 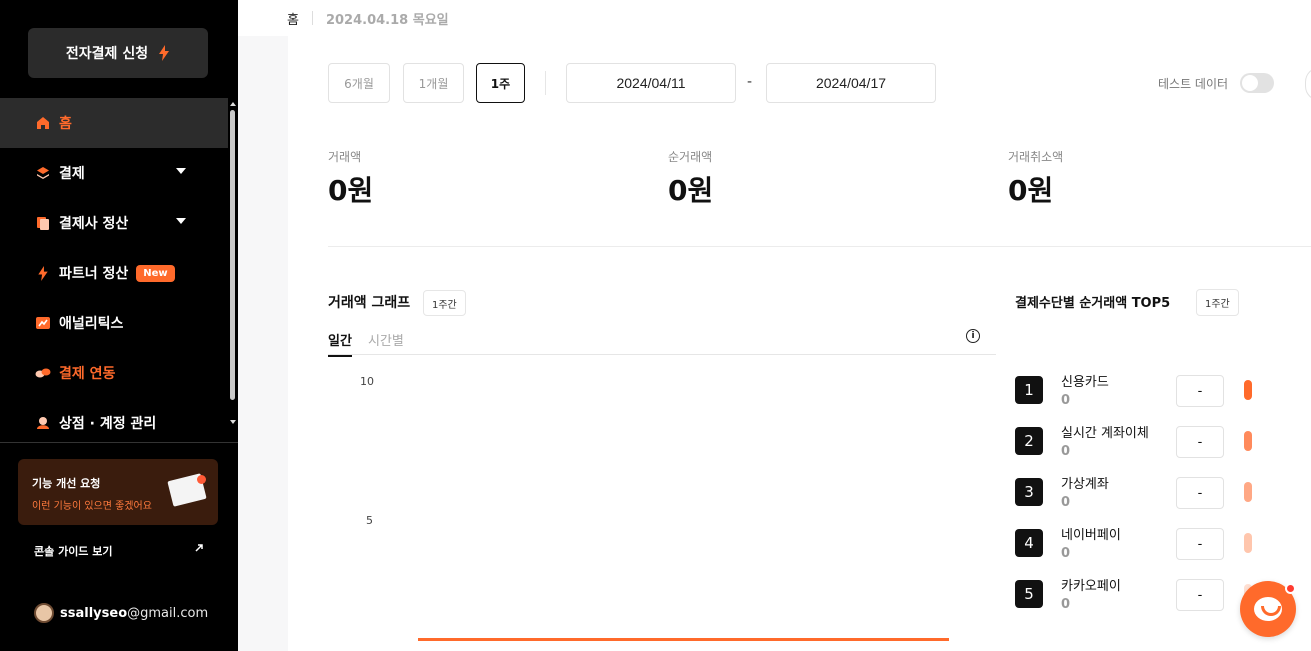 I want to click on apply-payment-button: 전자결제 신청, so click(x=118, y=53).